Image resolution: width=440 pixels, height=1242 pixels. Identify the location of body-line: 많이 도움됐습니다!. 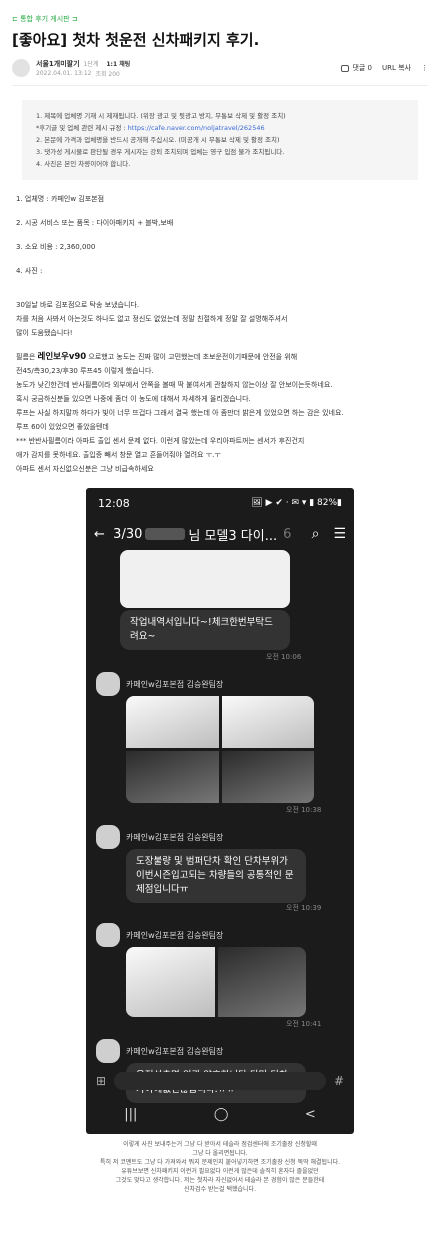
(44, 333).